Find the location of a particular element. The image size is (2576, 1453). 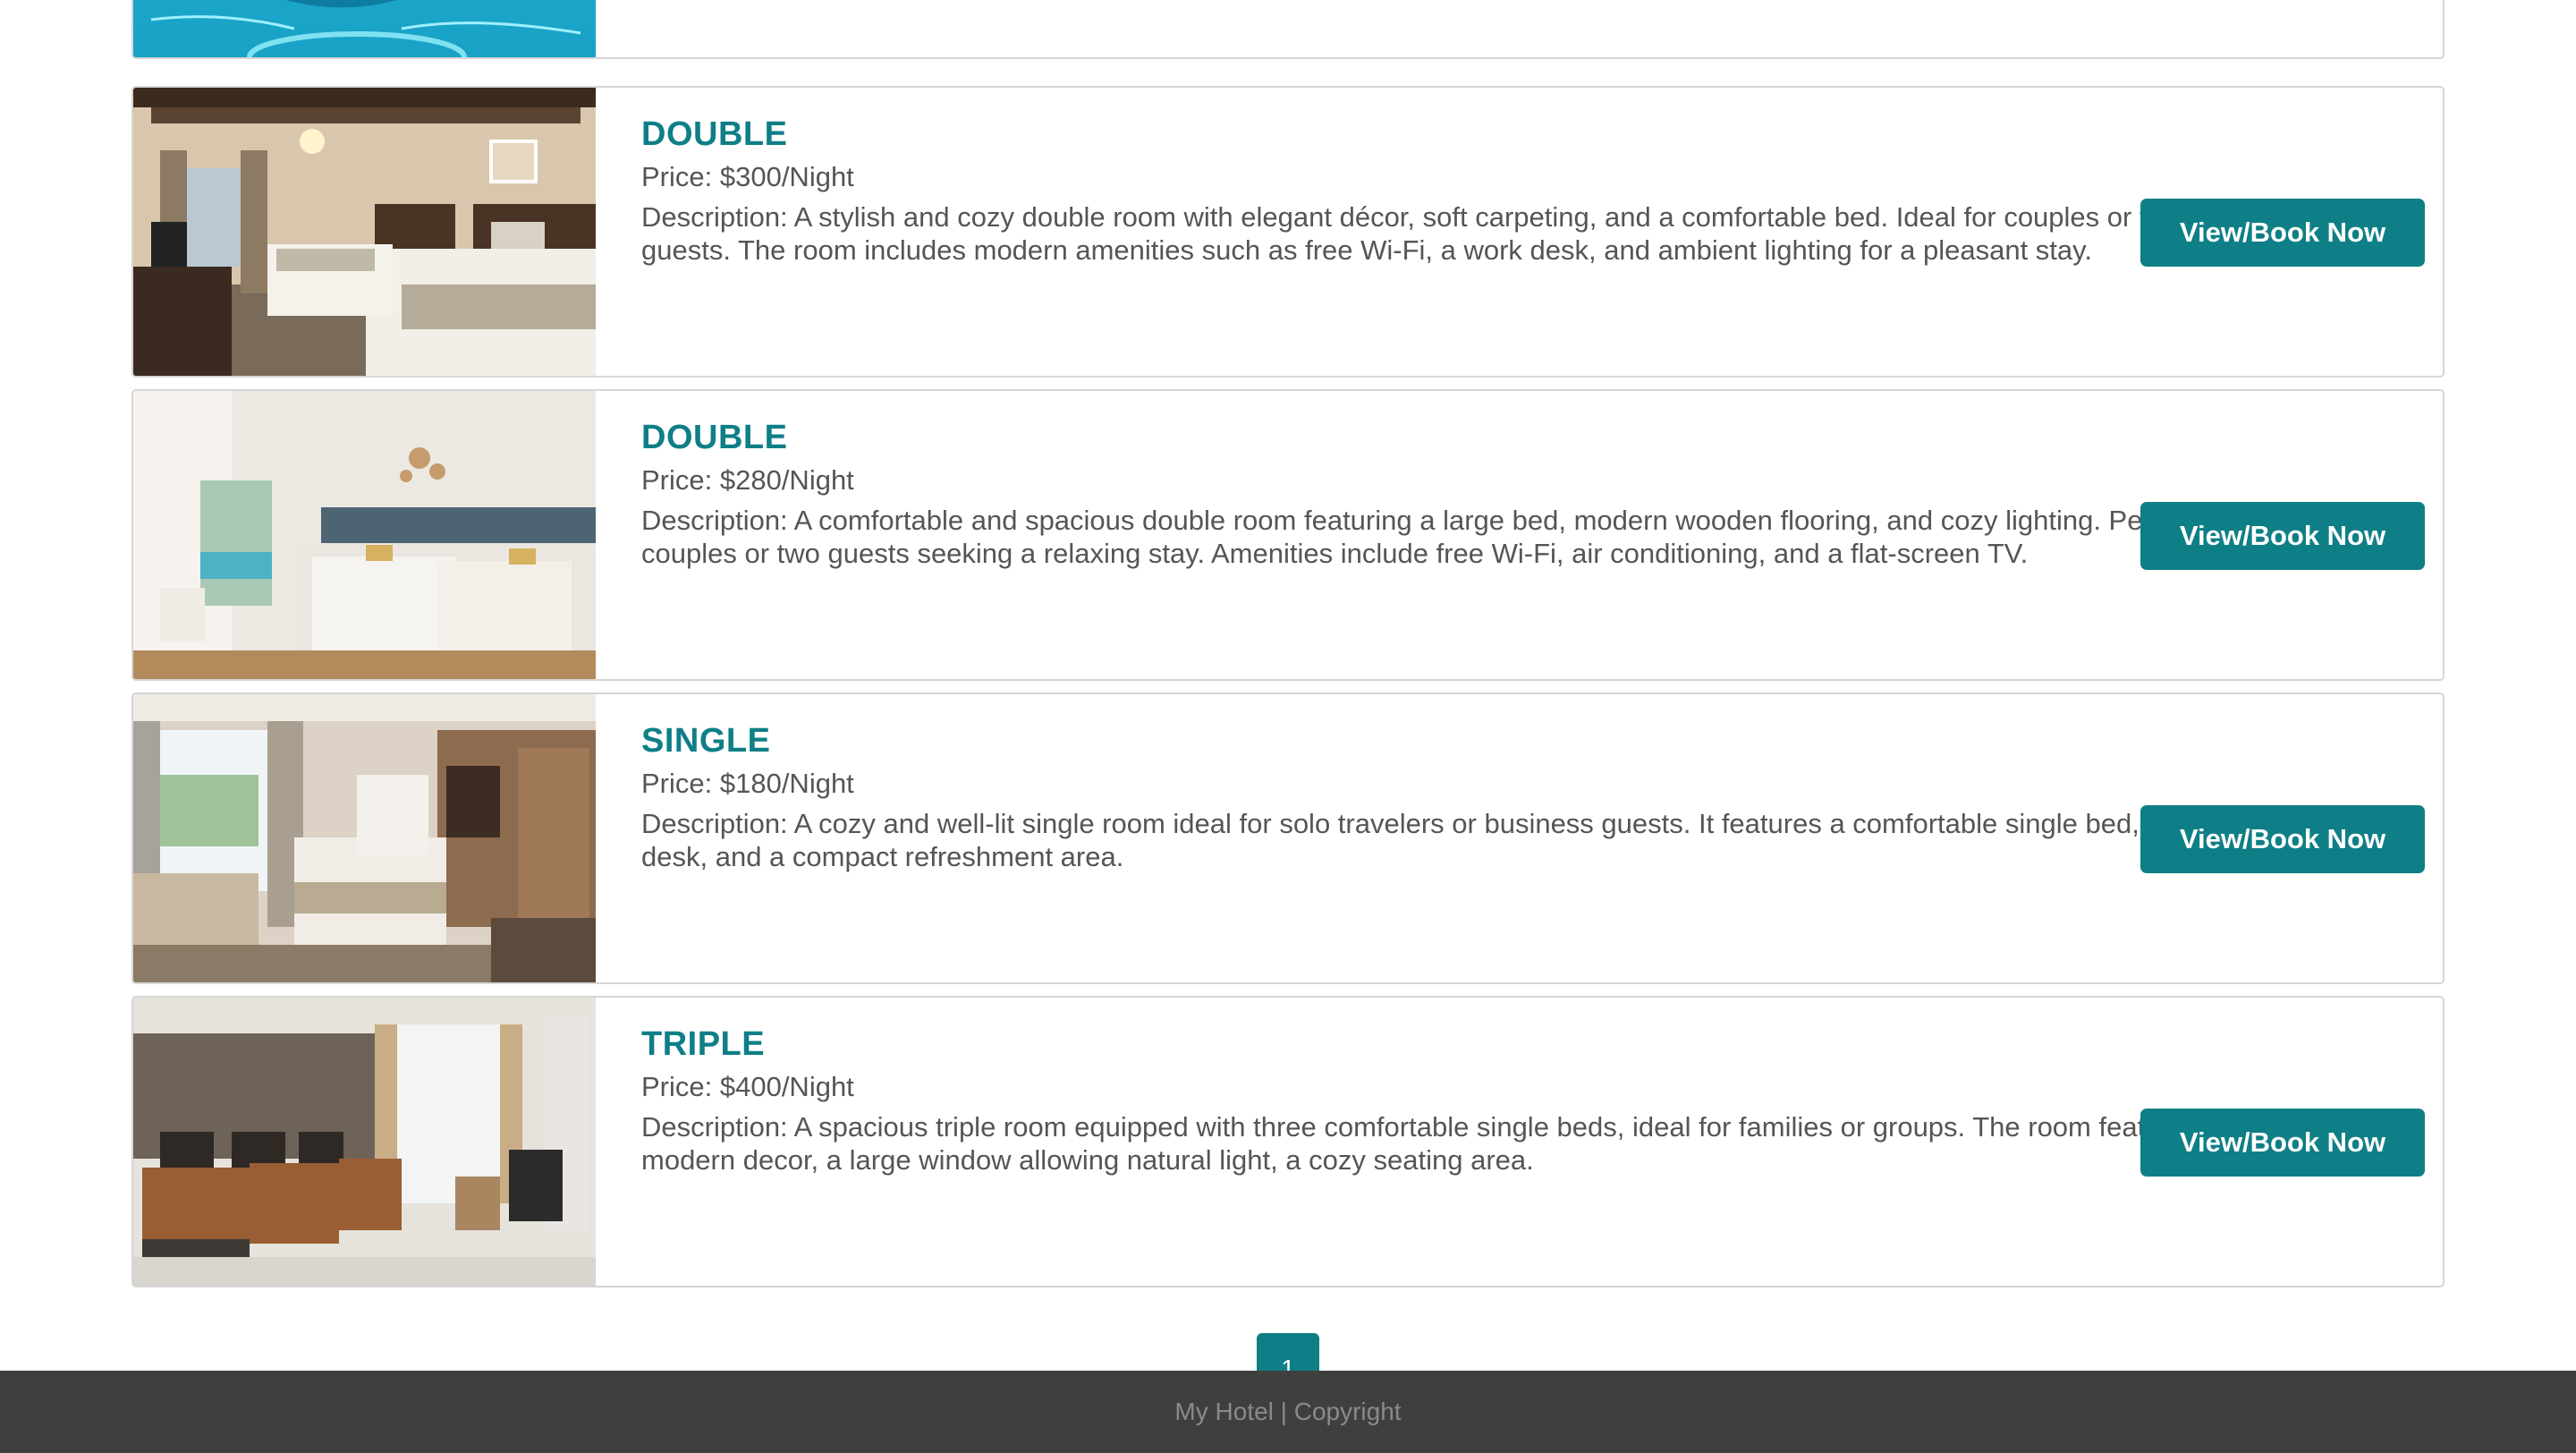

room-title: TRIPLE is located at coordinates (703, 1044).